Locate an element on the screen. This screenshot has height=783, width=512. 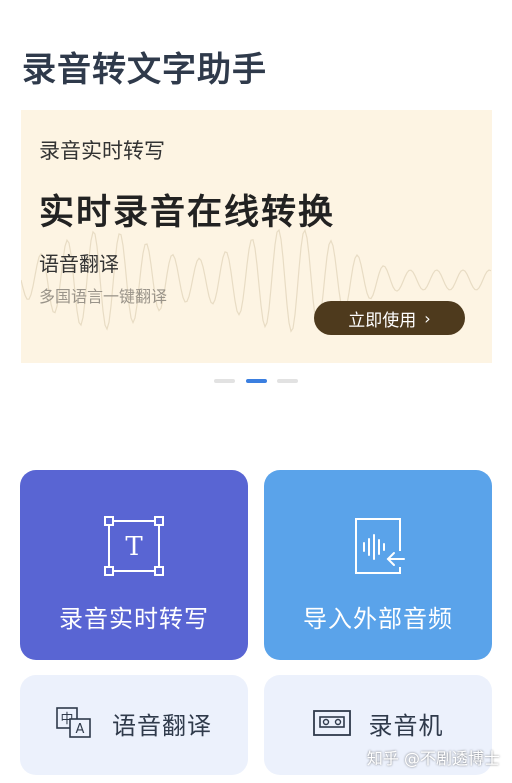
use-now-button: 立即使用 › is located at coordinates (389, 318).